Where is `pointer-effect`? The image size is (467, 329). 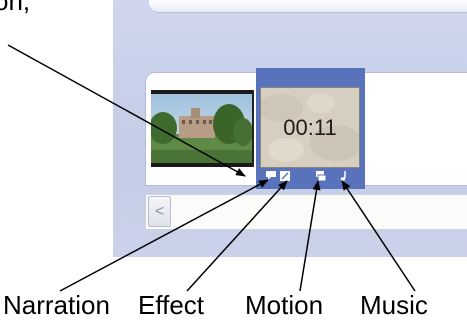 pointer-effect is located at coordinates (237, 236).